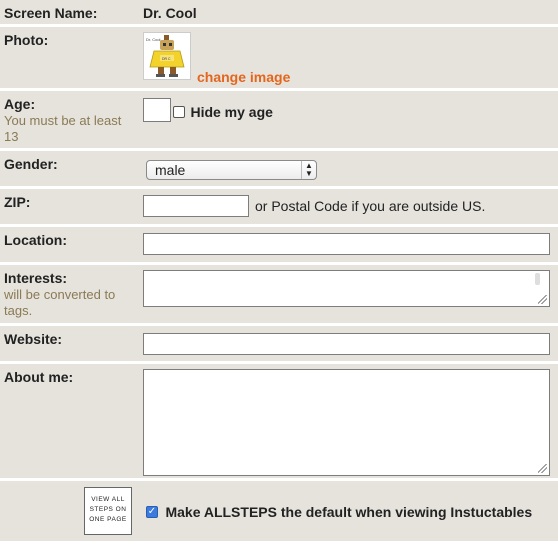 The image size is (558, 549). What do you see at coordinates (157, 110) in the screenshot?
I see `age-input` at bounding box center [157, 110].